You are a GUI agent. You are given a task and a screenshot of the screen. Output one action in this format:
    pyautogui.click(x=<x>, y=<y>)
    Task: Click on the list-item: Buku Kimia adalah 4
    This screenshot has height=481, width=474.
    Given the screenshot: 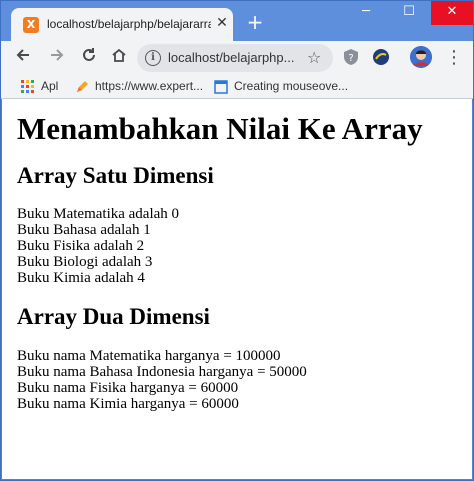 What is the action you would take?
    pyautogui.click(x=81, y=278)
    